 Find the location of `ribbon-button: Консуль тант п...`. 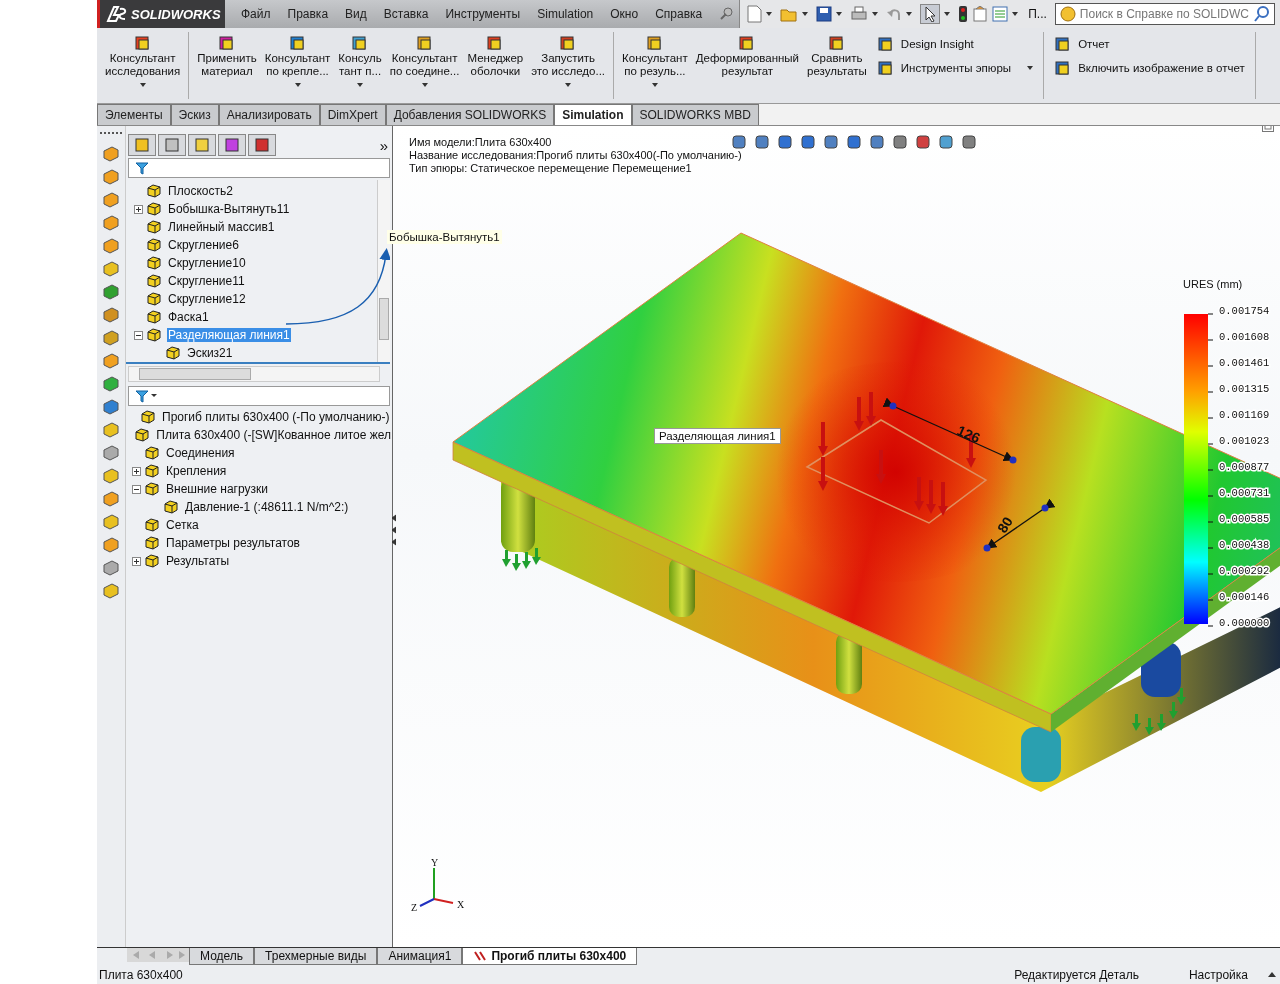

ribbon-button: Консуль тант п... is located at coordinates (360, 65).